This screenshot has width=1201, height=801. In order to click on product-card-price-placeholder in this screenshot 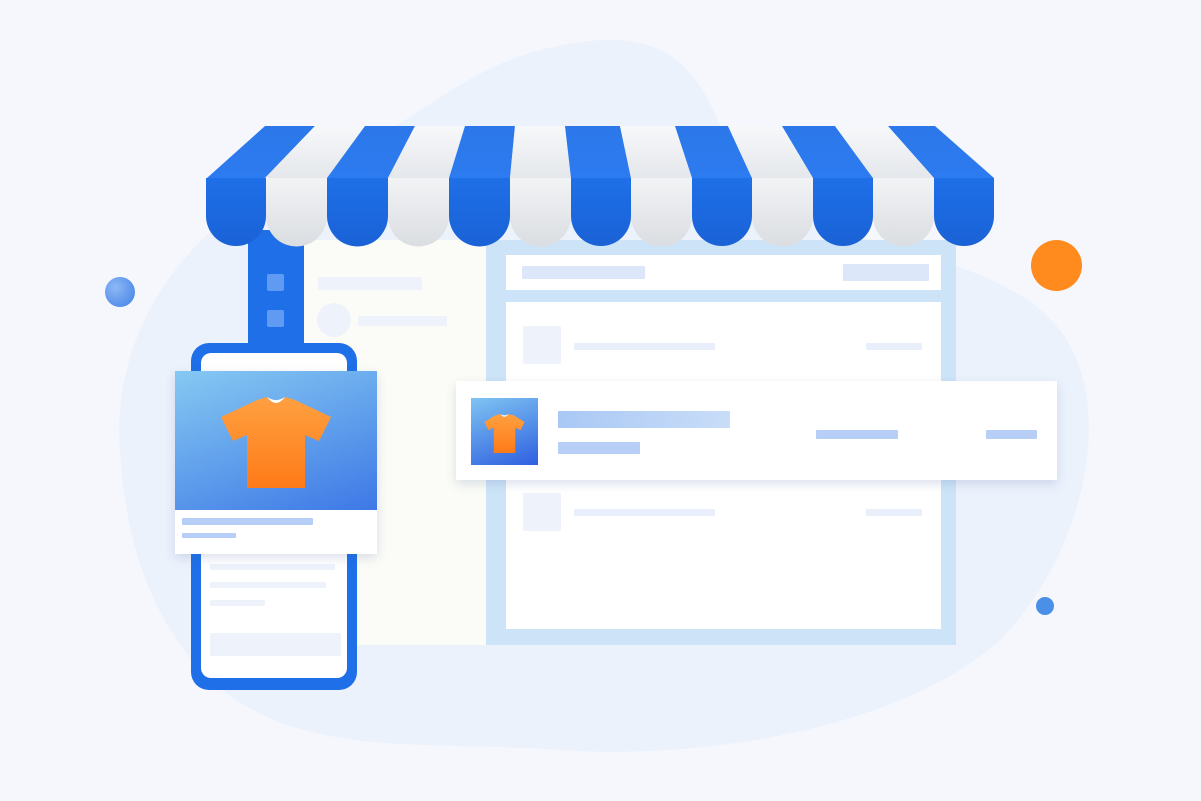, I will do `click(209, 535)`.